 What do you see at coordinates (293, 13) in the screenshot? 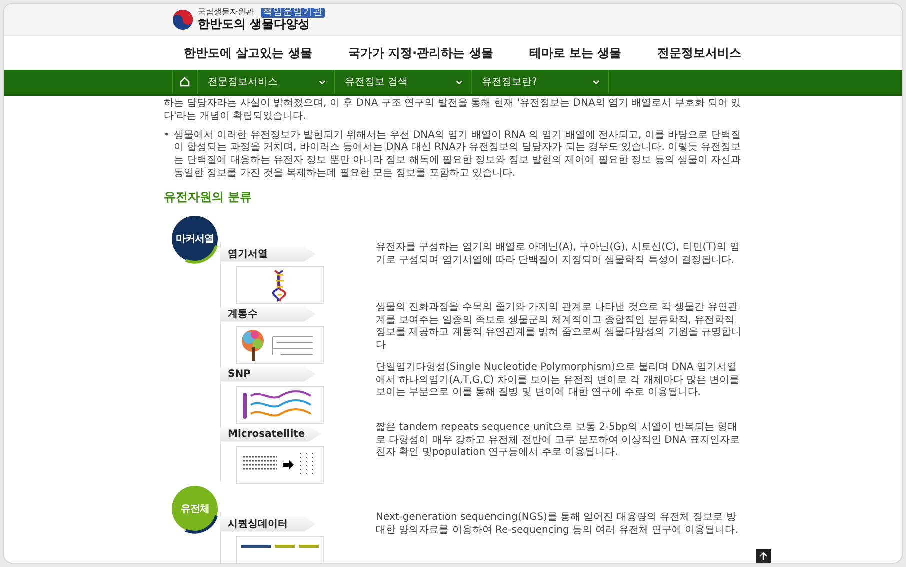
I see `agency-badge: 책임운영기관` at bounding box center [293, 13].